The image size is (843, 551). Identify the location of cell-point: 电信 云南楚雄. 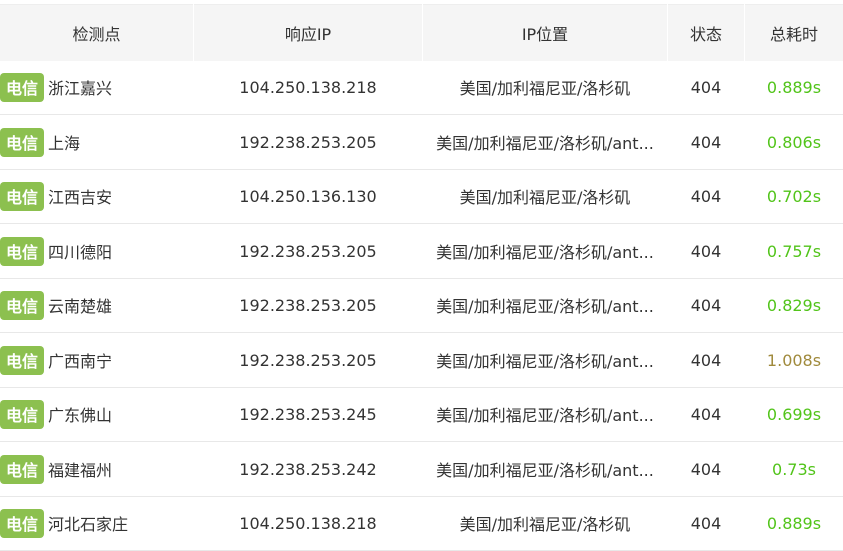
(96, 305).